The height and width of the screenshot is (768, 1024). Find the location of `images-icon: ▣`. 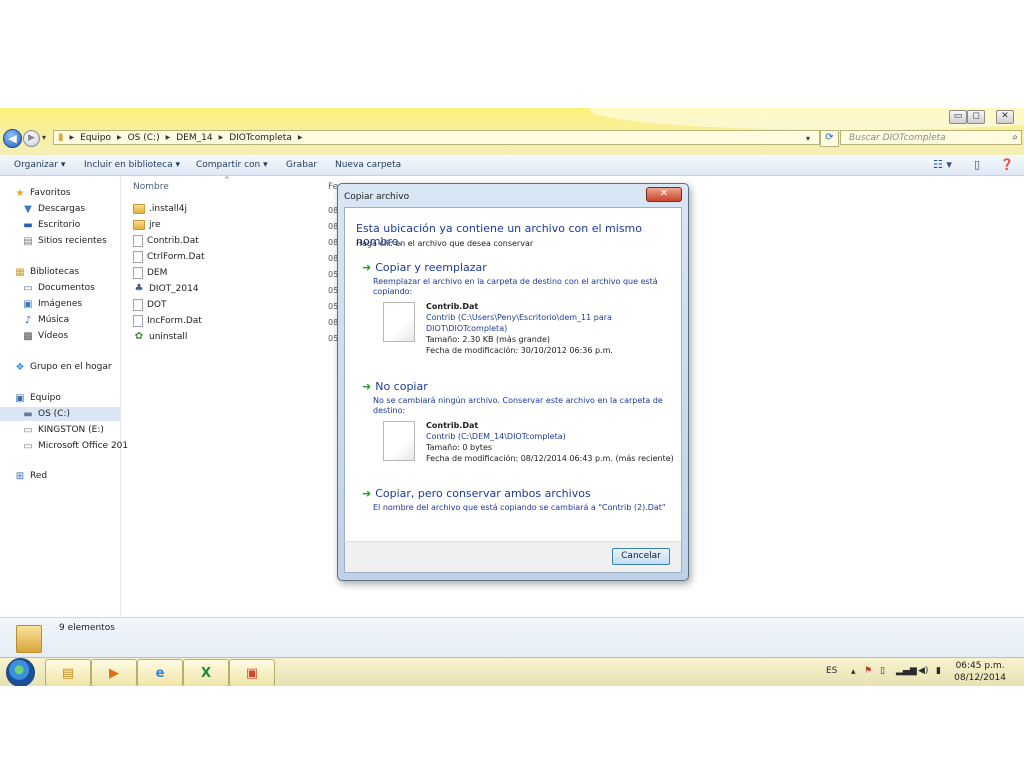

images-icon: ▣ is located at coordinates (28, 304).